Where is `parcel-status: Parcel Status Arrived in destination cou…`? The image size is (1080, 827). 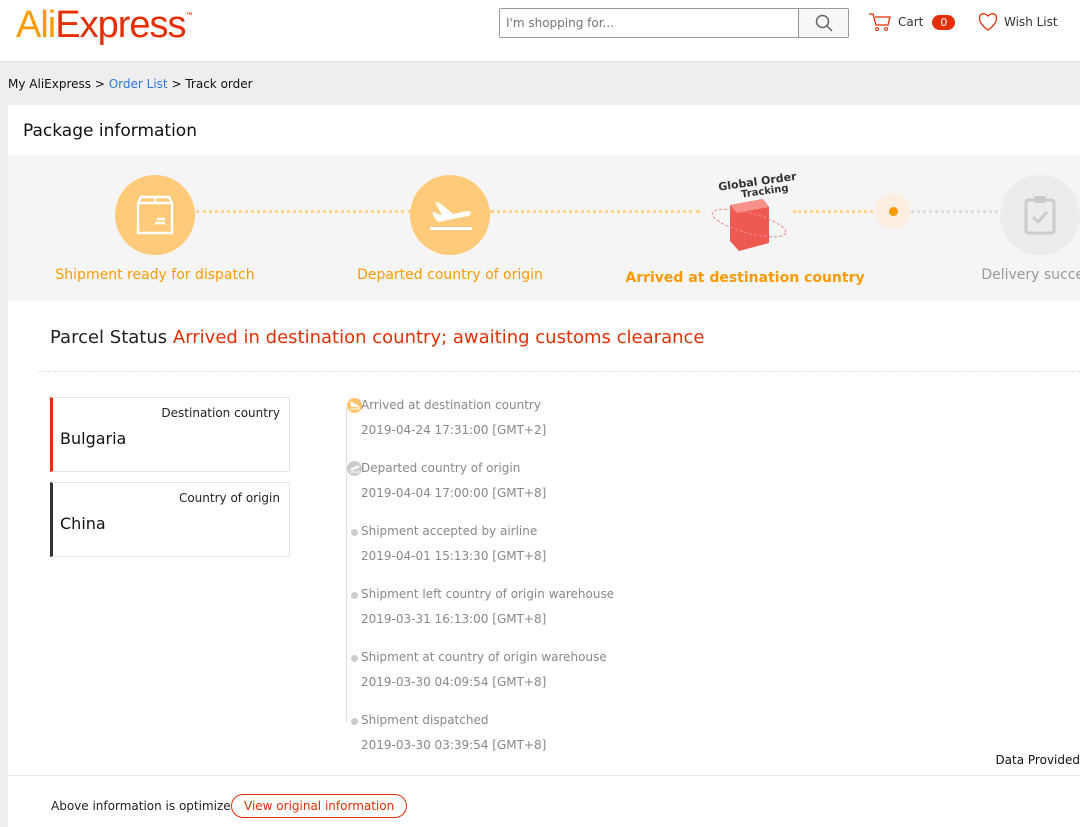 parcel-status: Parcel Status Arrived in destination cou… is located at coordinates (377, 337).